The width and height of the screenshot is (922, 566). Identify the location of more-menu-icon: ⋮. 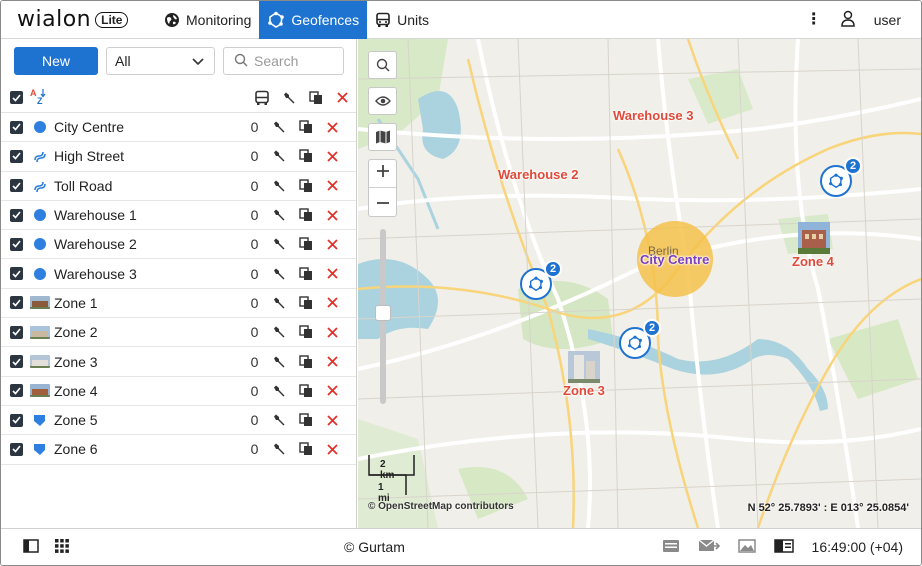
(814, 19).